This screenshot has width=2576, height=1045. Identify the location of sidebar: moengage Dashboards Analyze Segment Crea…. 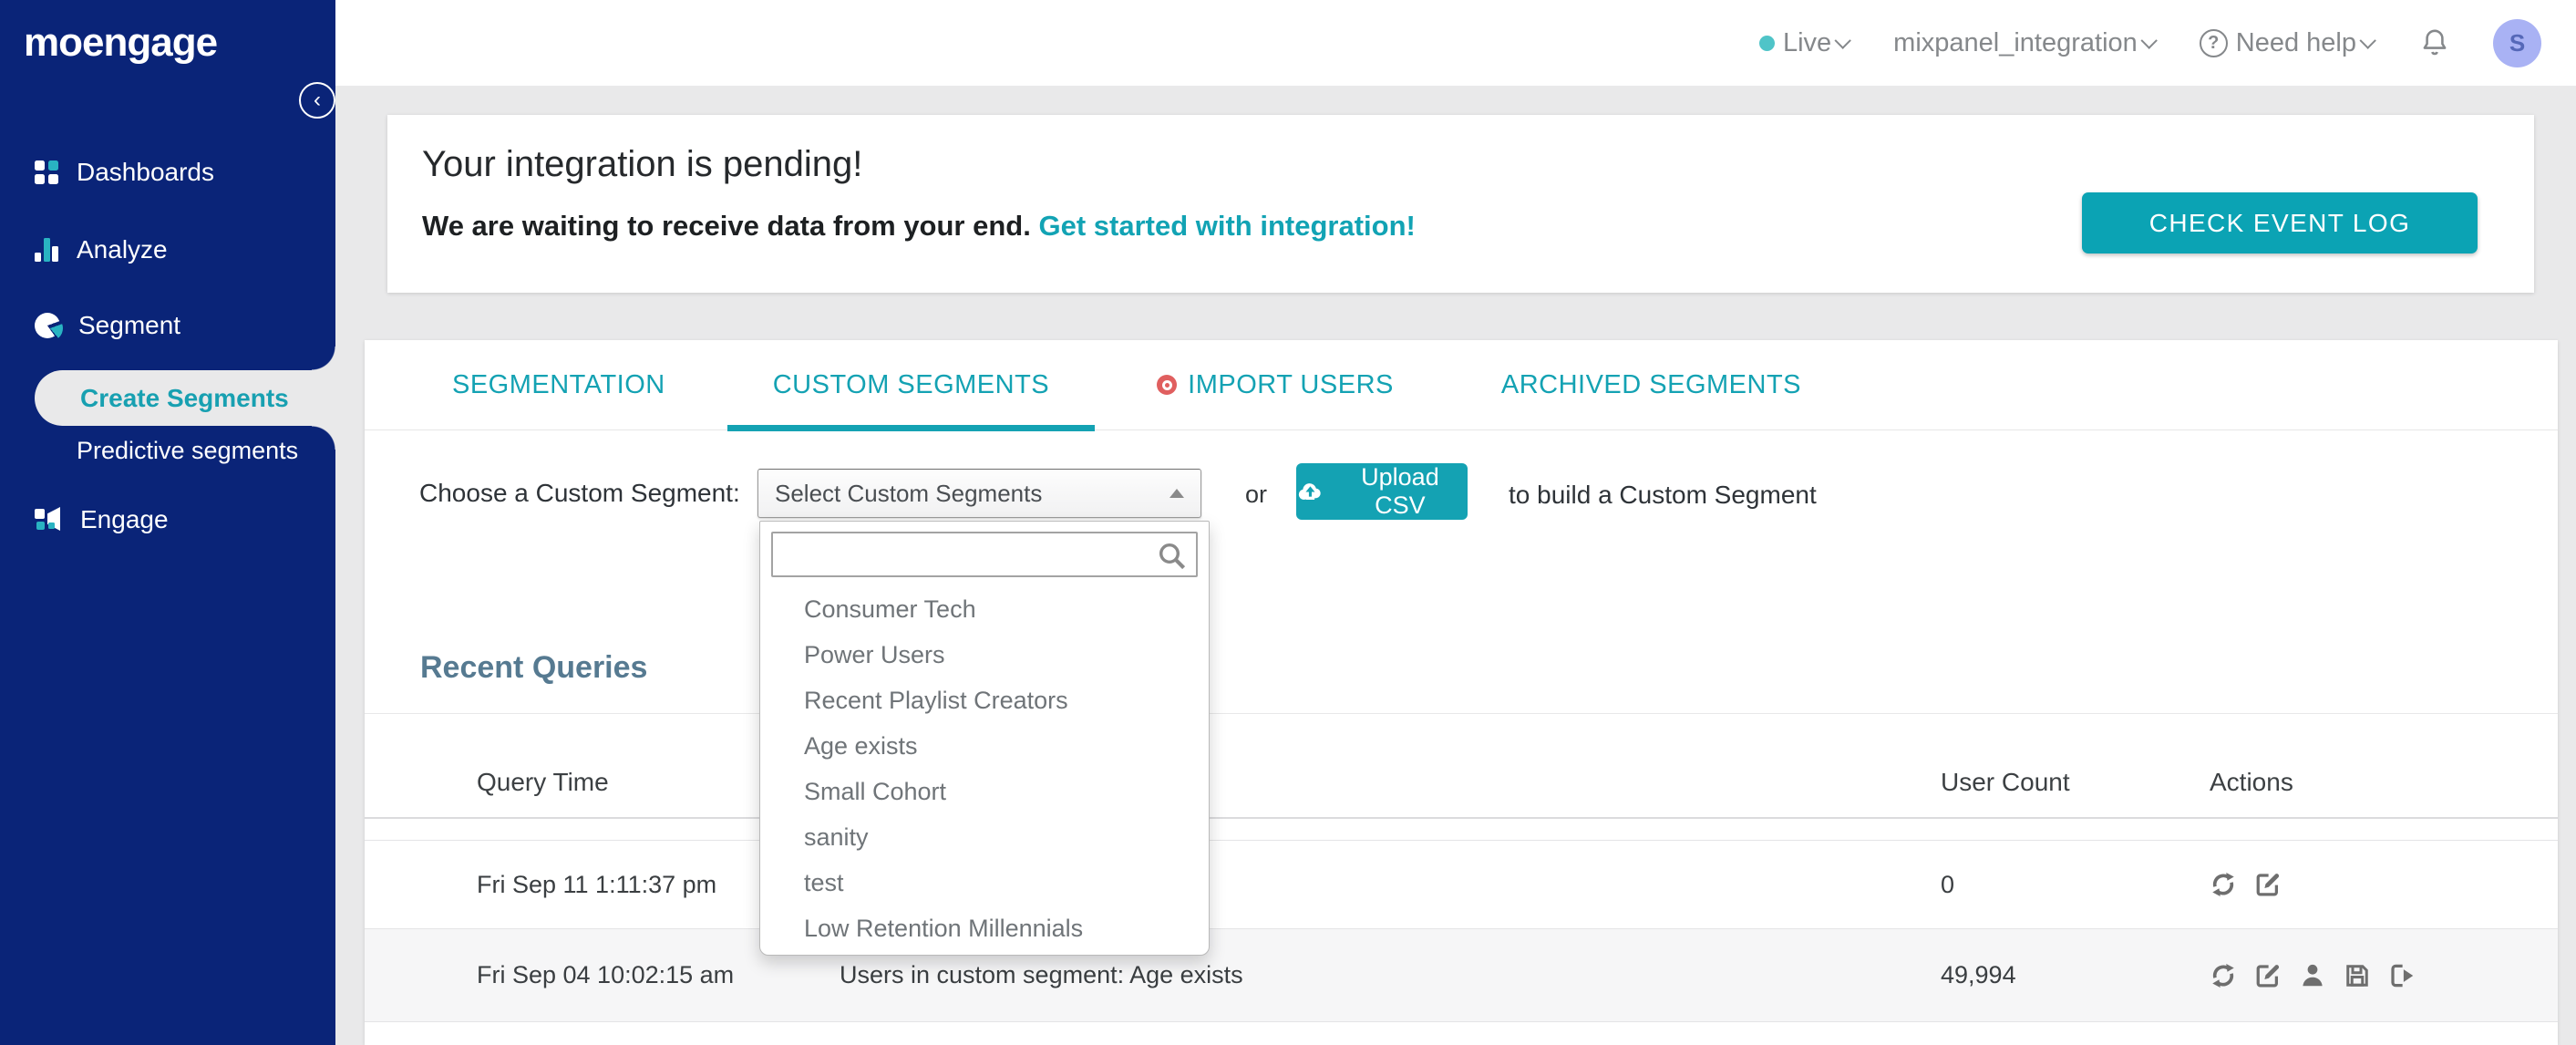
(167, 522).